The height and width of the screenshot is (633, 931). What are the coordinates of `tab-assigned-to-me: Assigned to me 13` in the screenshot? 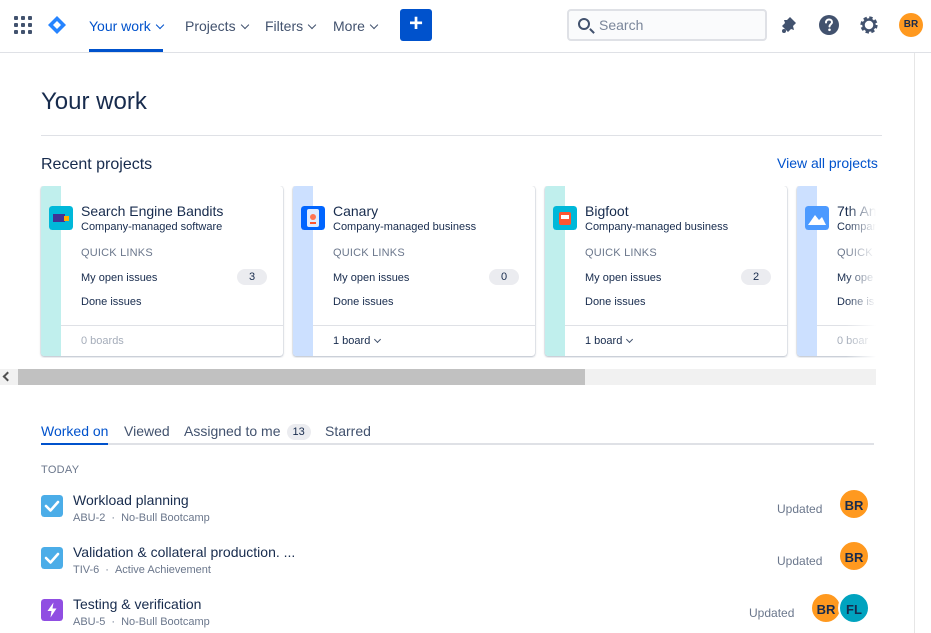 It's located at (247, 431).